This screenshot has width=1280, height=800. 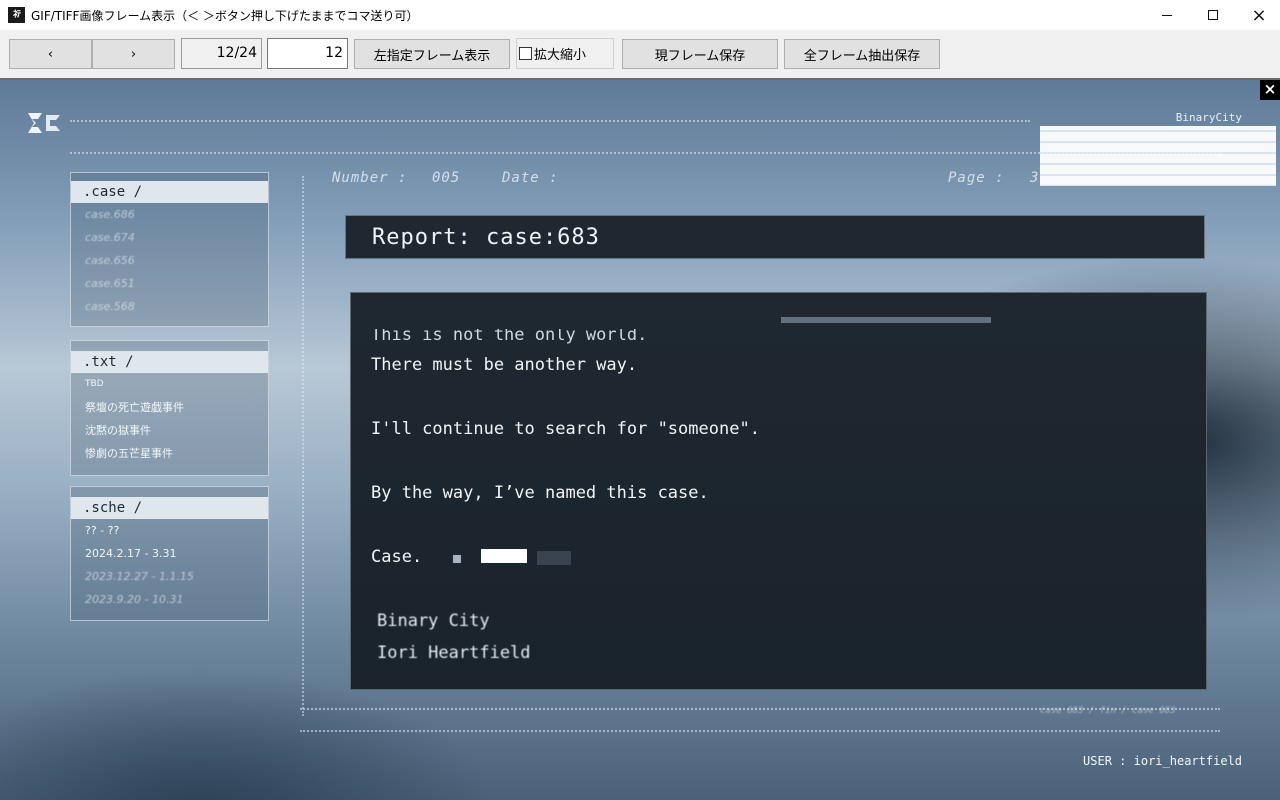 What do you see at coordinates (133, 54) in the screenshot?
I see `next-frame-button: ›` at bounding box center [133, 54].